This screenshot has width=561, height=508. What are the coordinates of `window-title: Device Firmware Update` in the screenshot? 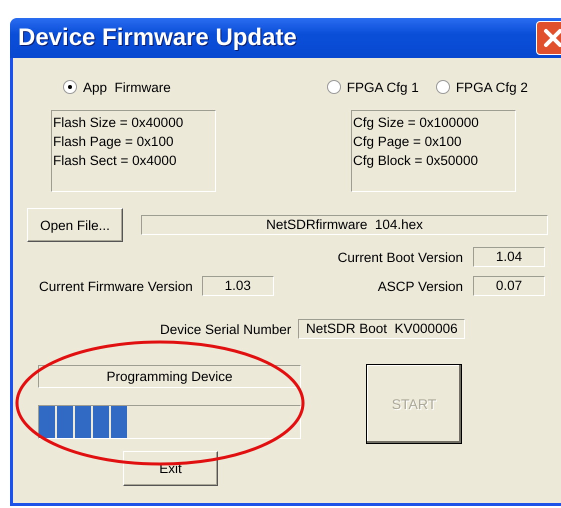 It's located at (157, 38).